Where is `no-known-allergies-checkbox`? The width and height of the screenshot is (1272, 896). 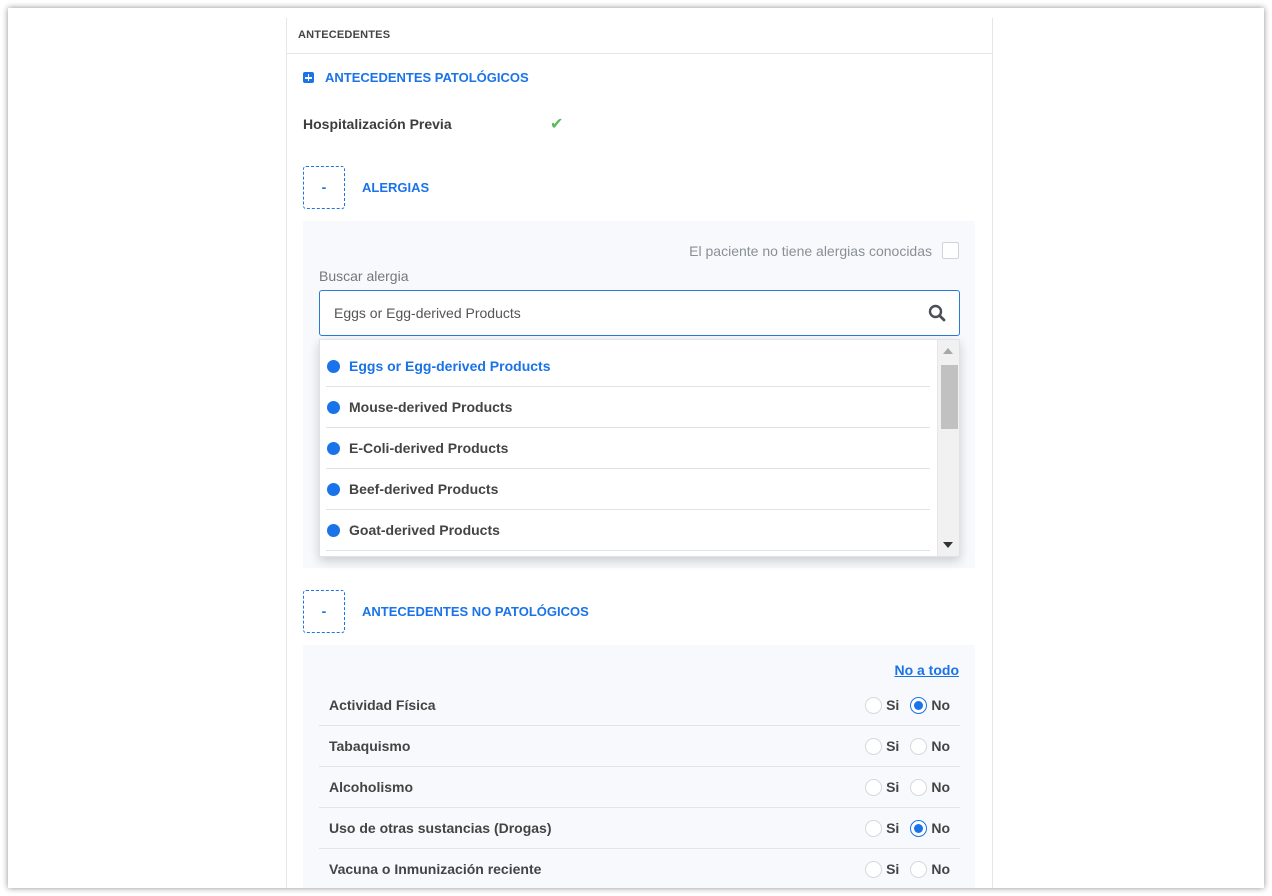 no-known-allergies-checkbox is located at coordinates (950, 250).